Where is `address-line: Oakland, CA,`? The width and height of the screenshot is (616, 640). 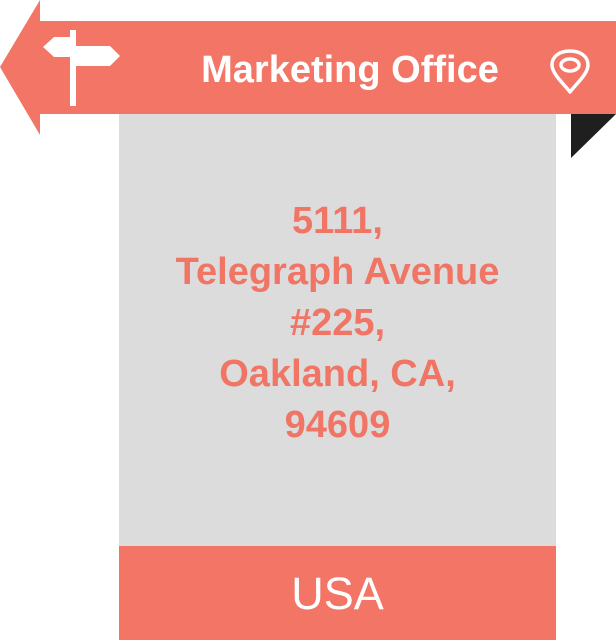 address-line: Oakland, CA, is located at coordinates (337, 374).